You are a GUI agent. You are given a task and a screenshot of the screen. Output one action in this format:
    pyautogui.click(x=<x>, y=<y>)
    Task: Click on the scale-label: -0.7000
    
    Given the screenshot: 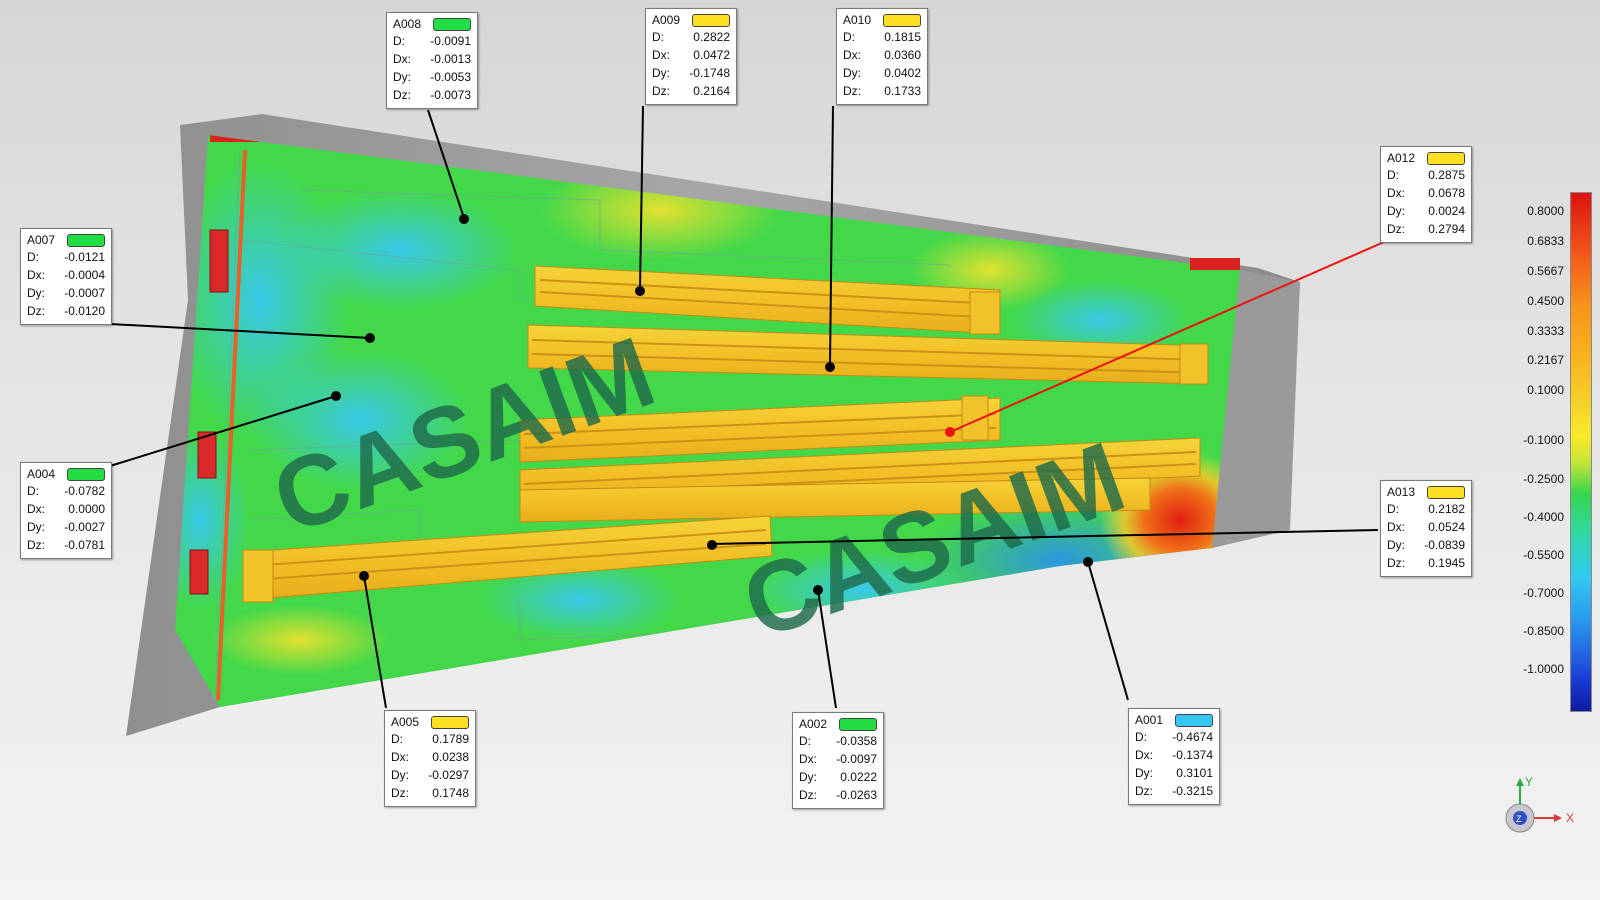 What is the action you would take?
    pyautogui.click(x=1543, y=593)
    